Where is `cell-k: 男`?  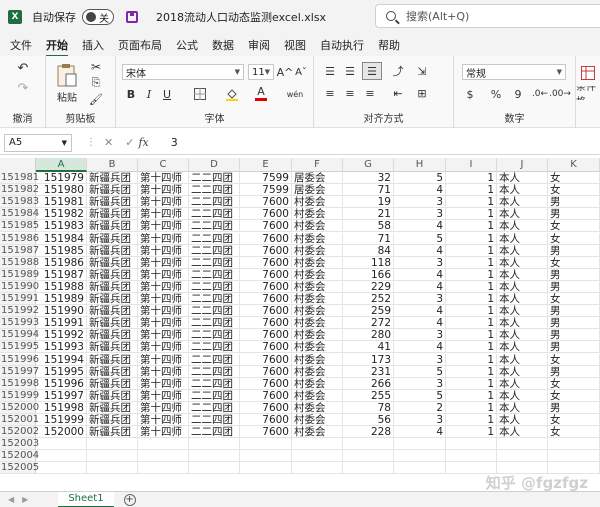
cell-k: 男 is located at coordinates (574, 371).